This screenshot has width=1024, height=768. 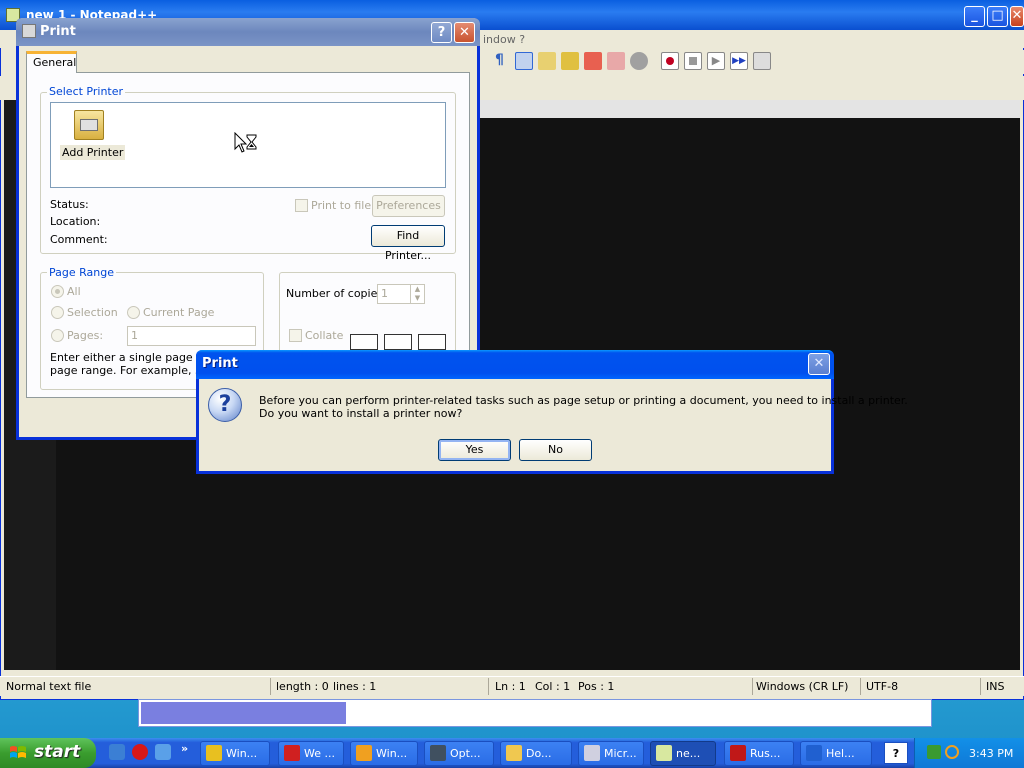 What do you see at coordinates (896, 753) in the screenshot?
I see `help-task-button: ?` at bounding box center [896, 753].